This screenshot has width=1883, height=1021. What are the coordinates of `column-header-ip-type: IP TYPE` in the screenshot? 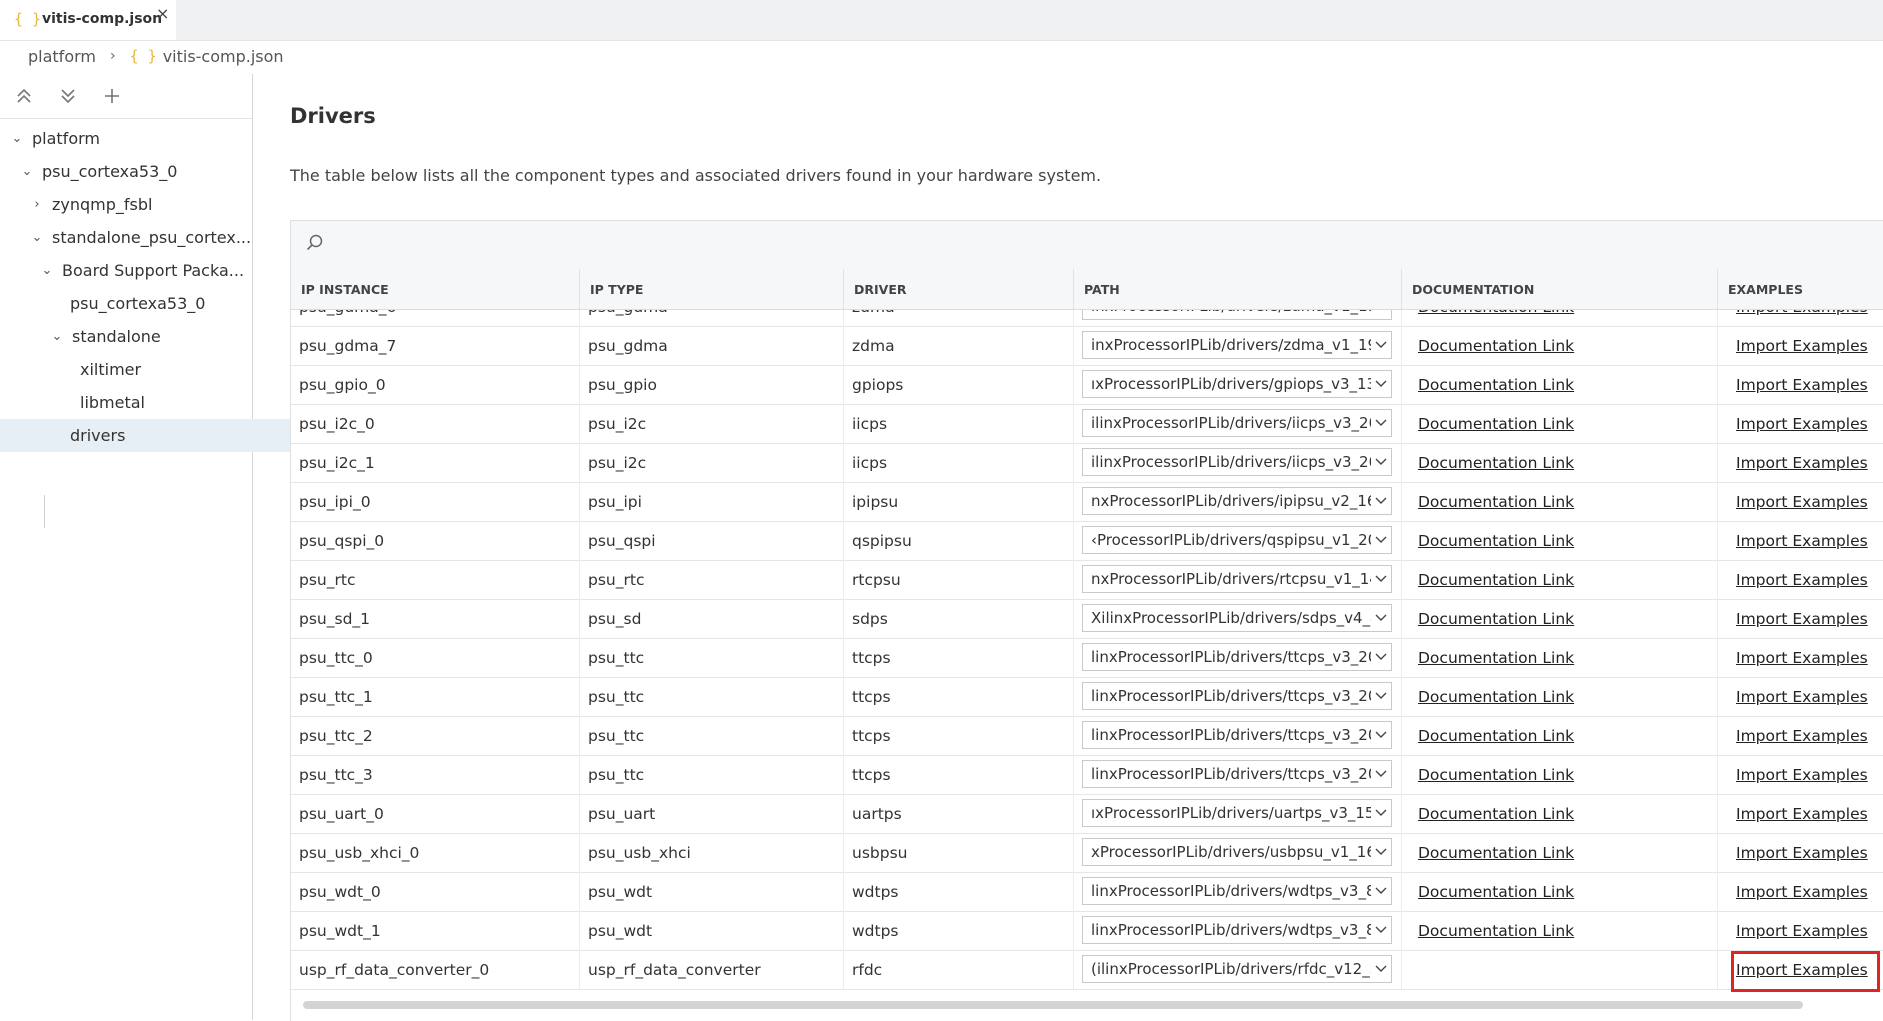 It's located at (712, 289).